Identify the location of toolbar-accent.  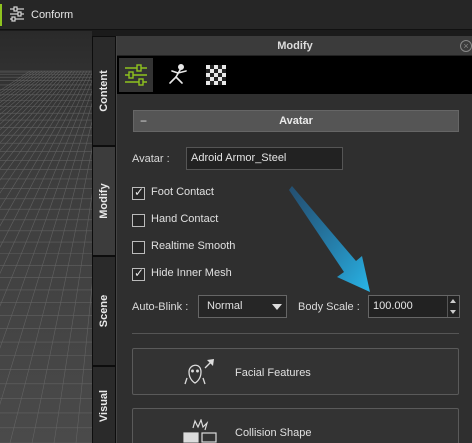
(1, 15).